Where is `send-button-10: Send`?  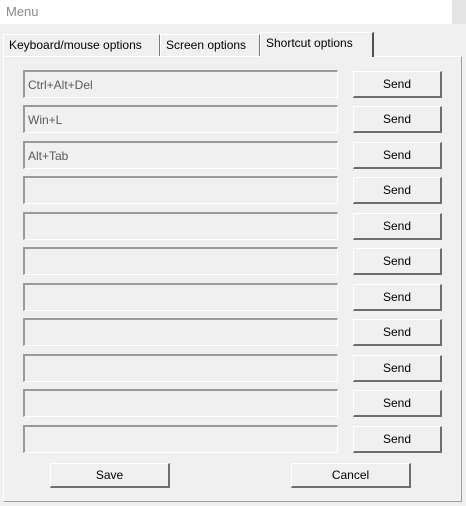
send-button-10: Send is located at coordinates (397, 403).